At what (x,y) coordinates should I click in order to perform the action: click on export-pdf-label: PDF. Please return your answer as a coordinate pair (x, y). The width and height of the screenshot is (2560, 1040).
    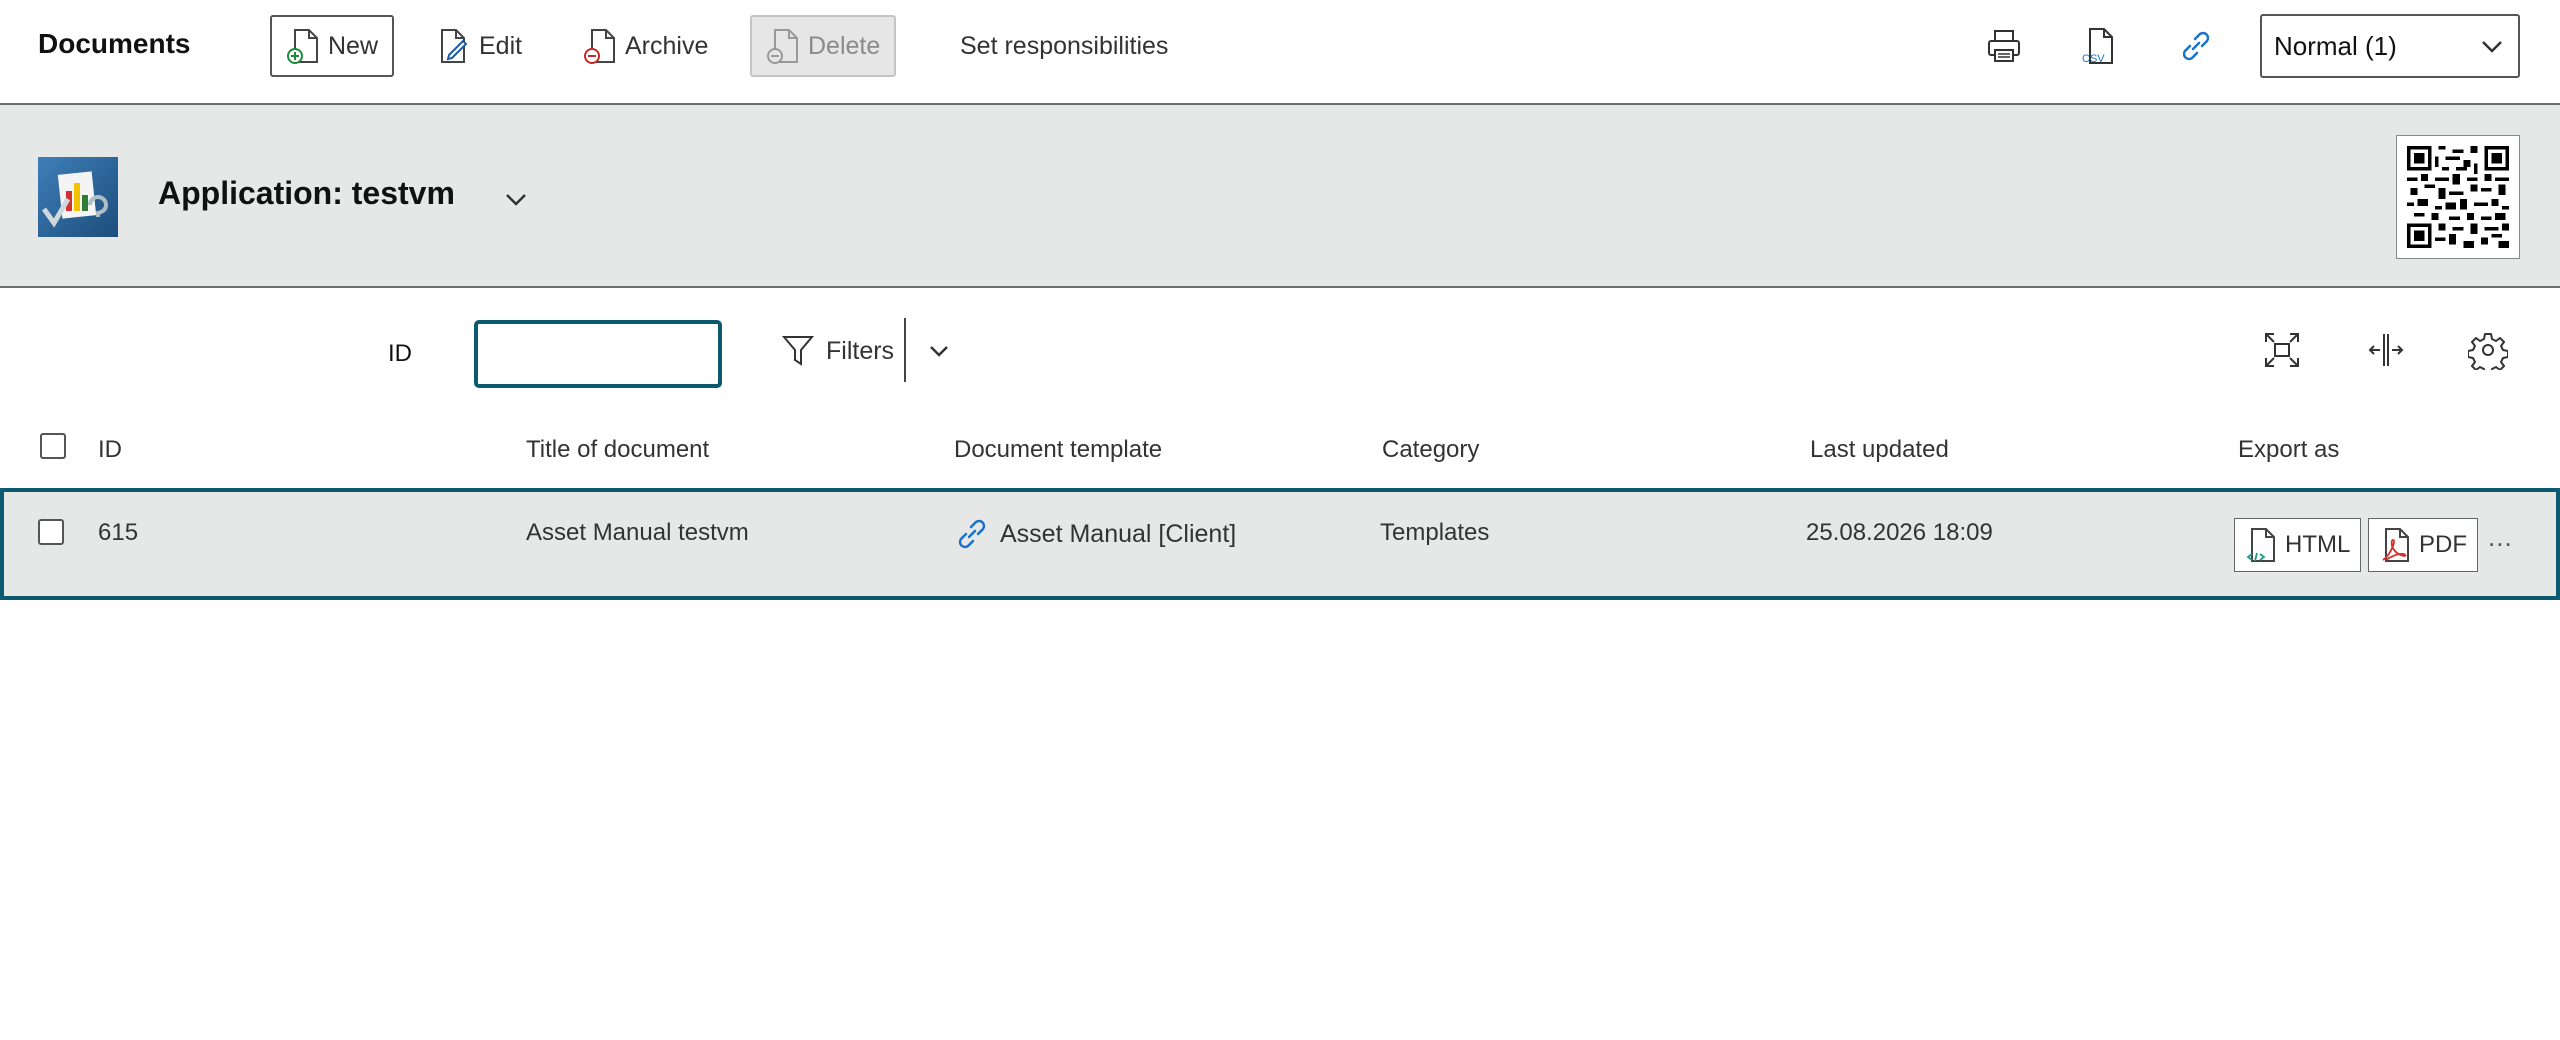
    Looking at the image, I should click on (2443, 544).